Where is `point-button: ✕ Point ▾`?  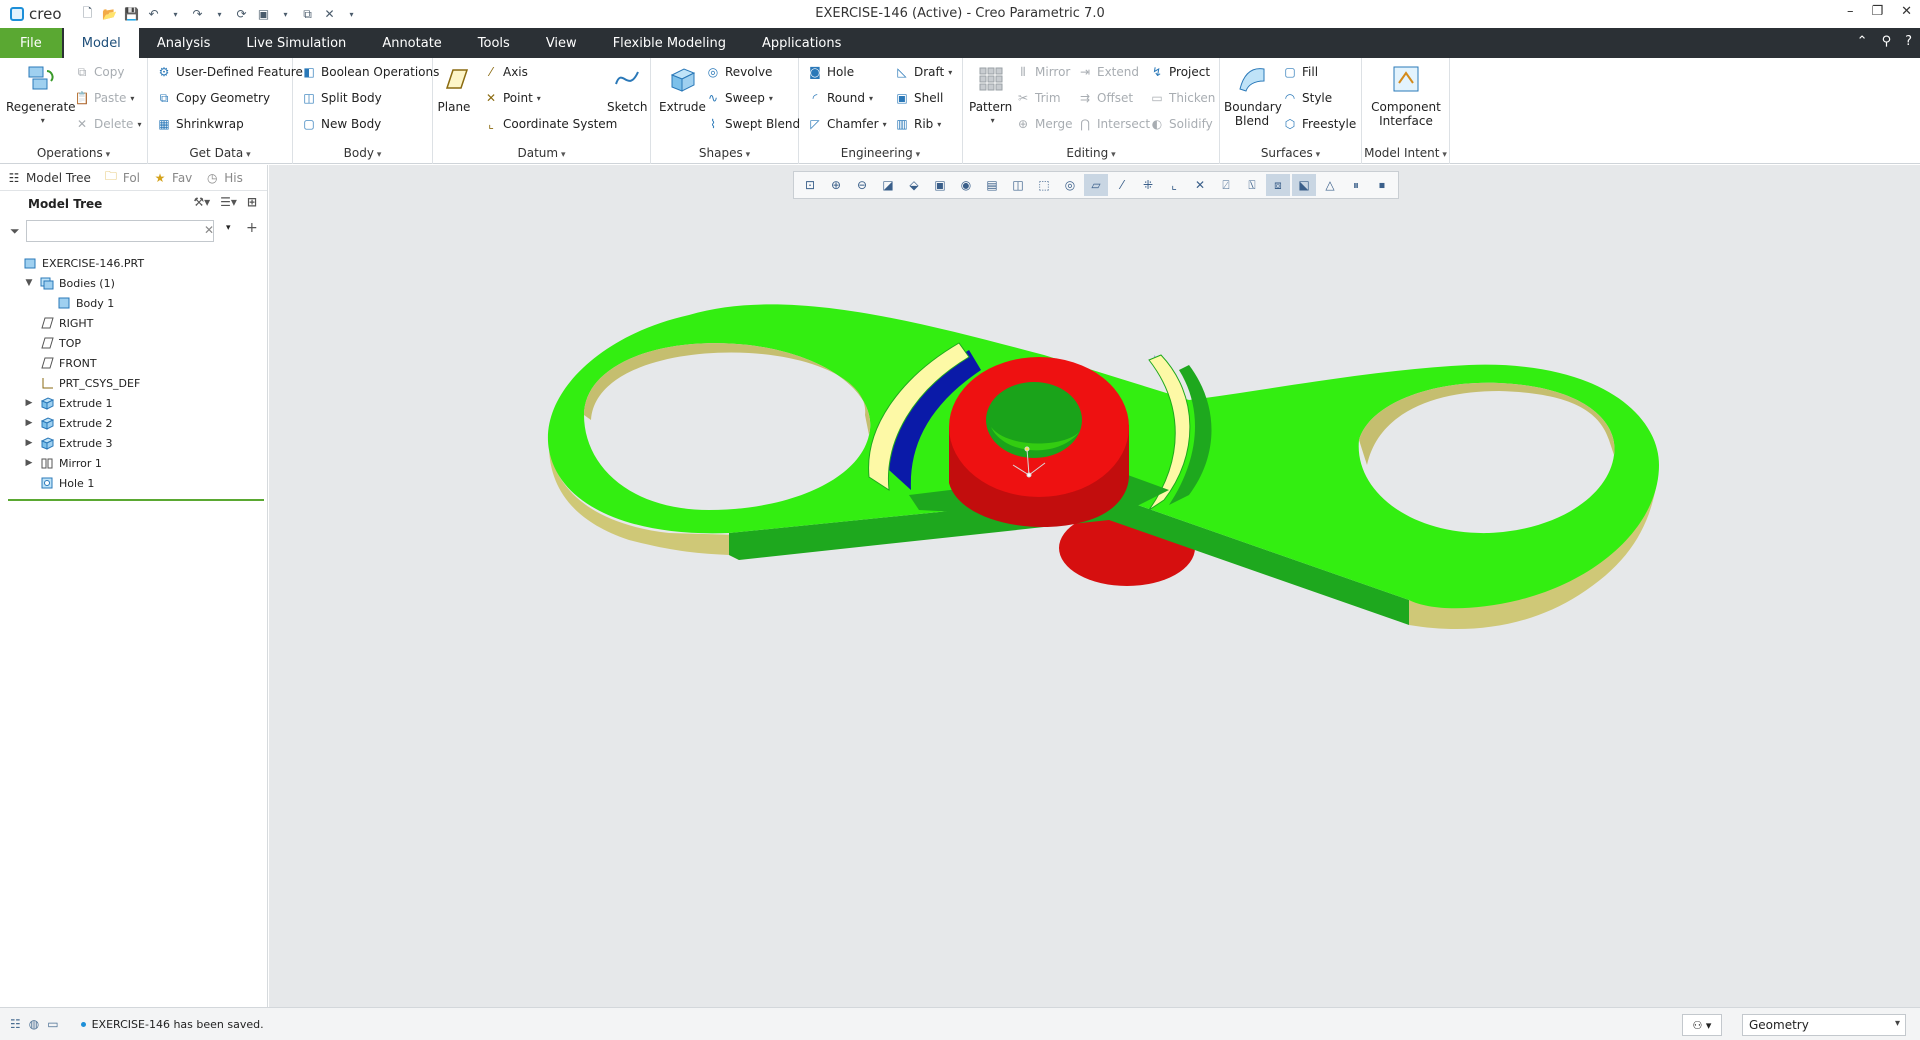 point-button: ✕ Point ▾ is located at coordinates (512, 98).